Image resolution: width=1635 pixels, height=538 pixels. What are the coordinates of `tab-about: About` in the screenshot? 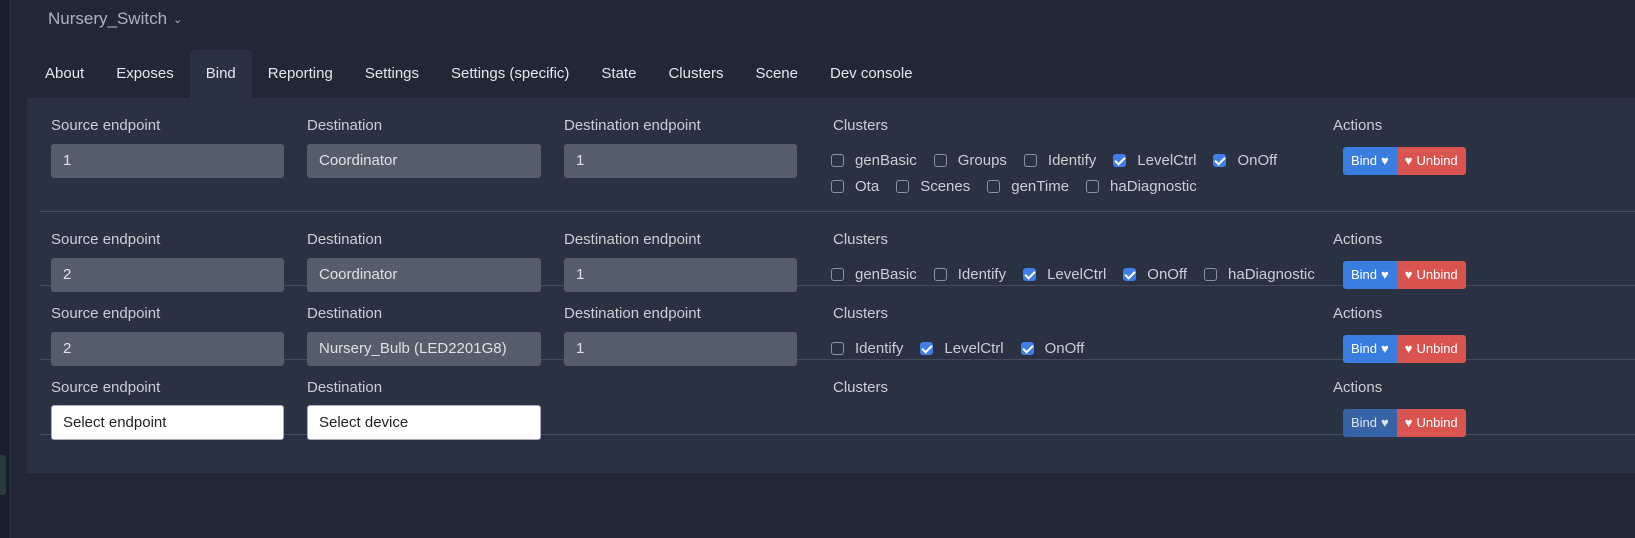 It's located at (64, 74).